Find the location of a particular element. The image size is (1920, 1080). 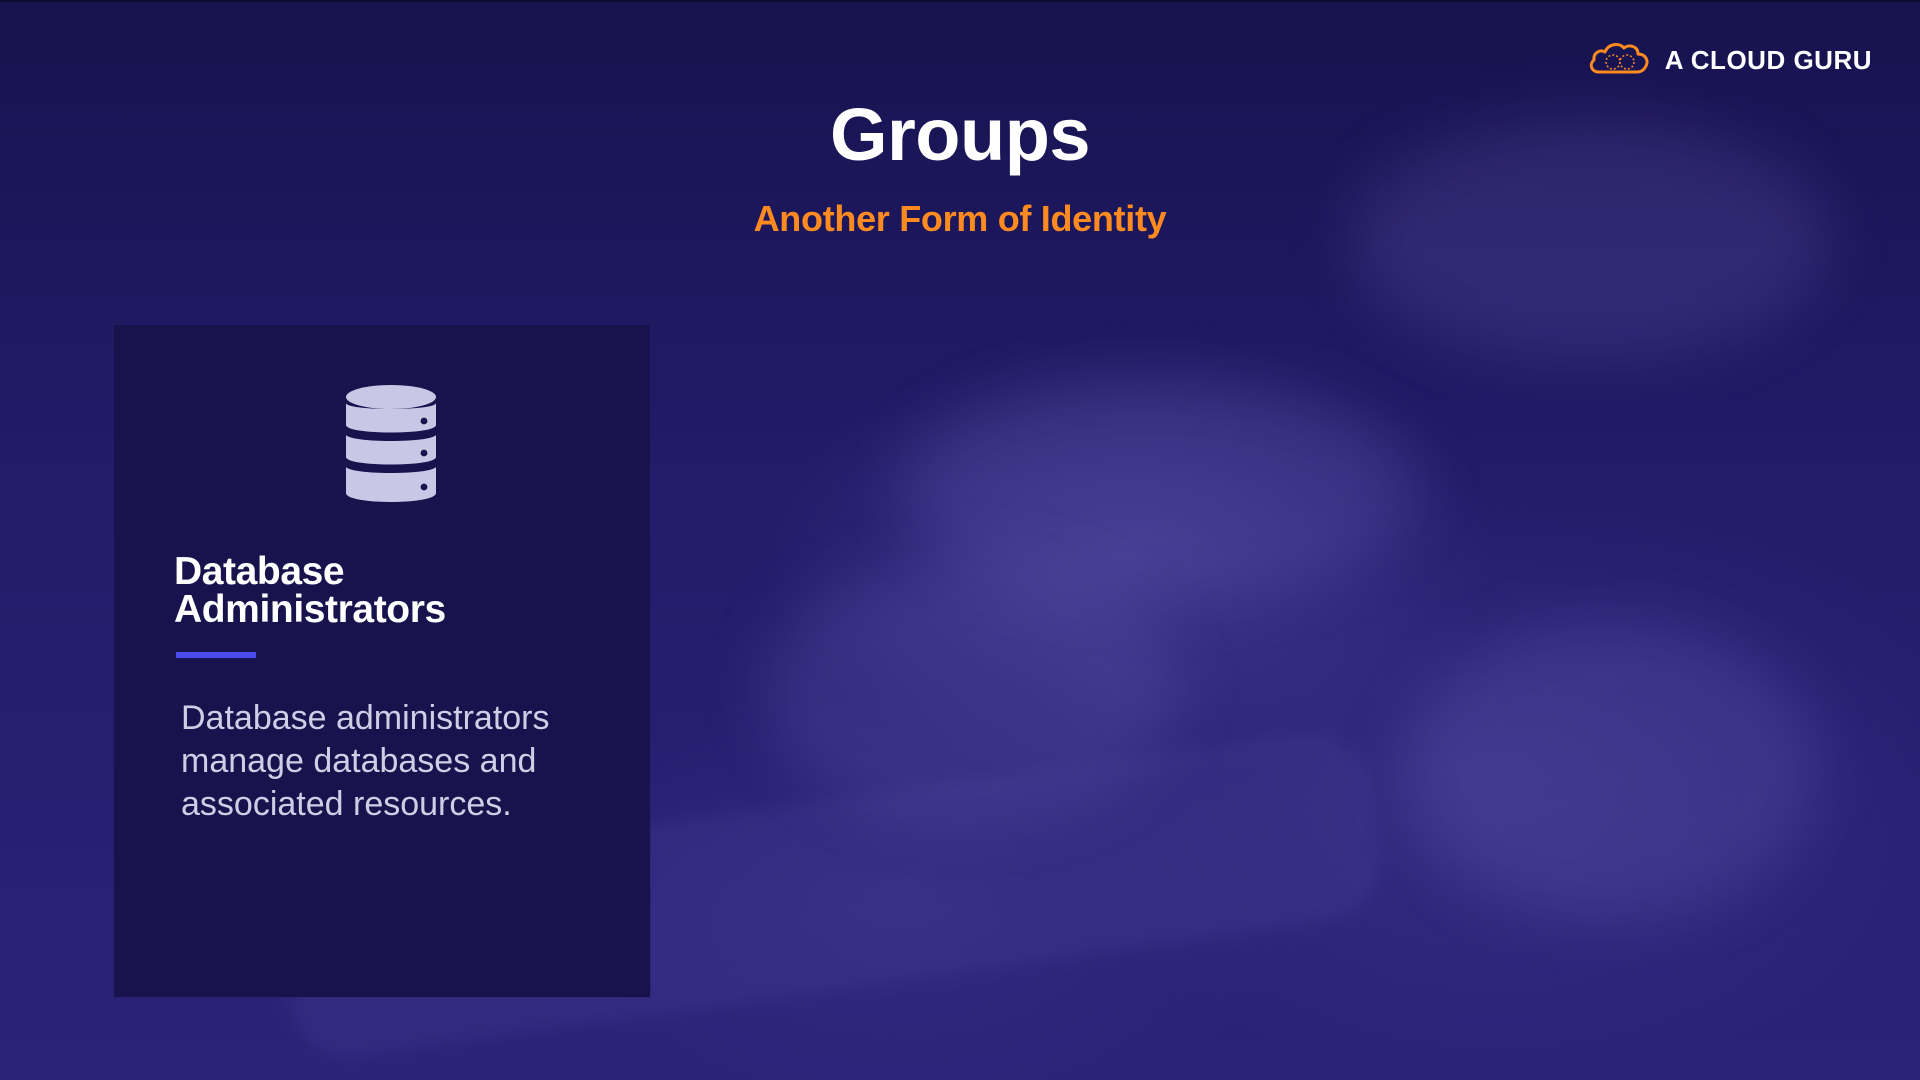

card-title-line1: Database is located at coordinates (259, 571).